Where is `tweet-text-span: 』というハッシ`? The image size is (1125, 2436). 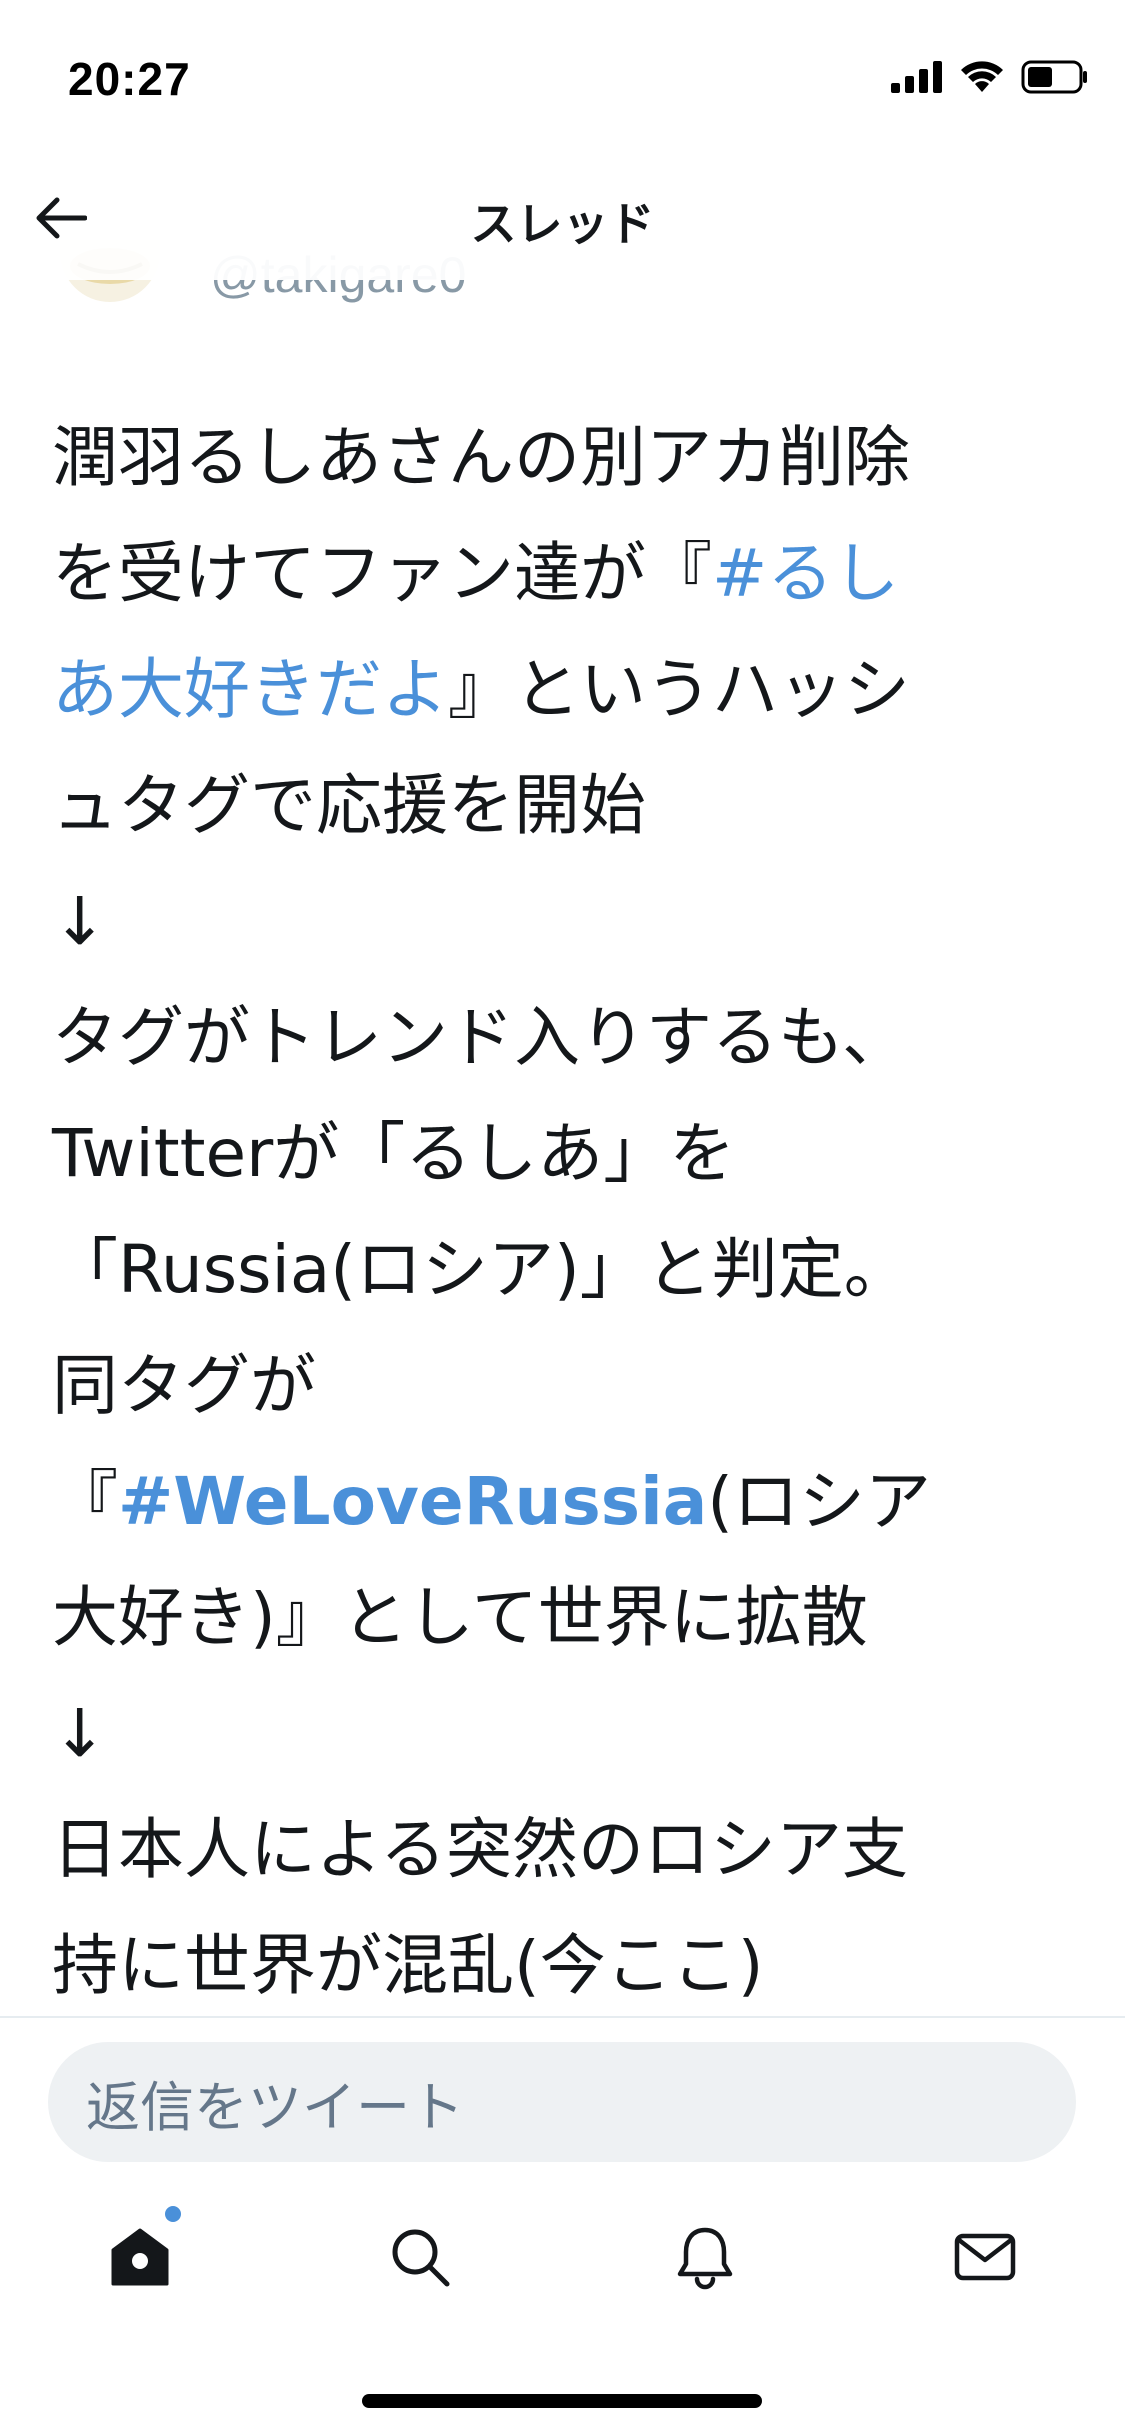
tweet-text-span: 』というハッシ is located at coordinates (679, 689).